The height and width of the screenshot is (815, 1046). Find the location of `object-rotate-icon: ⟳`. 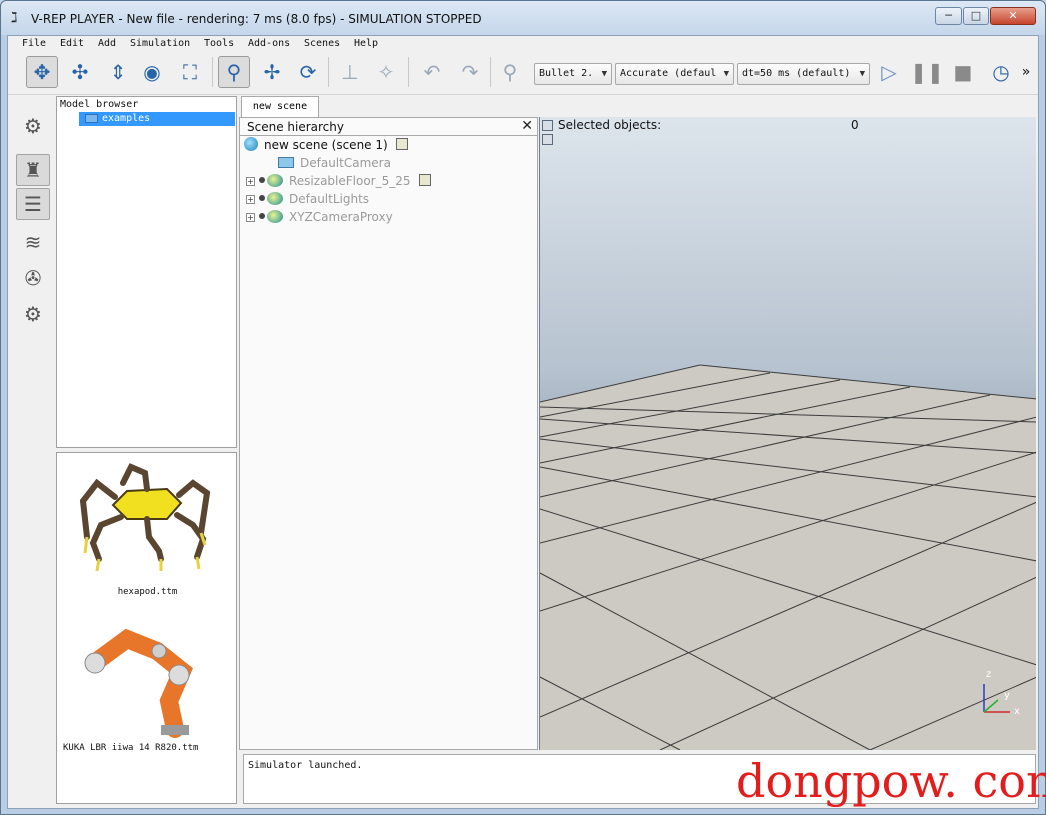

object-rotate-icon: ⟳ is located at coordinates (308, 72).